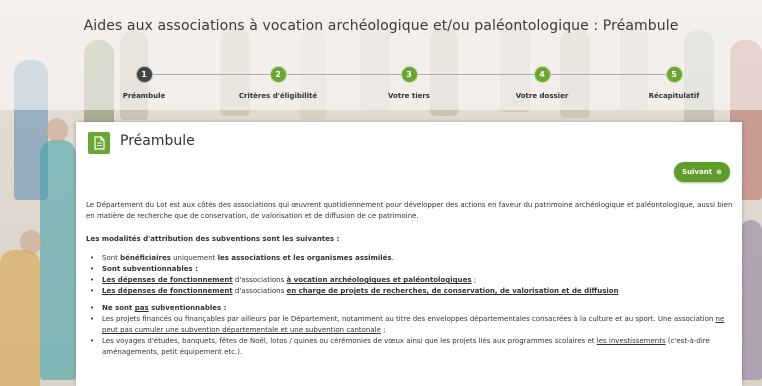 Image resolution: width=762 pixels, height=386 pixels. I want to click on step-criteres: 2 Critères d'éligibilité, so click(278, 83).